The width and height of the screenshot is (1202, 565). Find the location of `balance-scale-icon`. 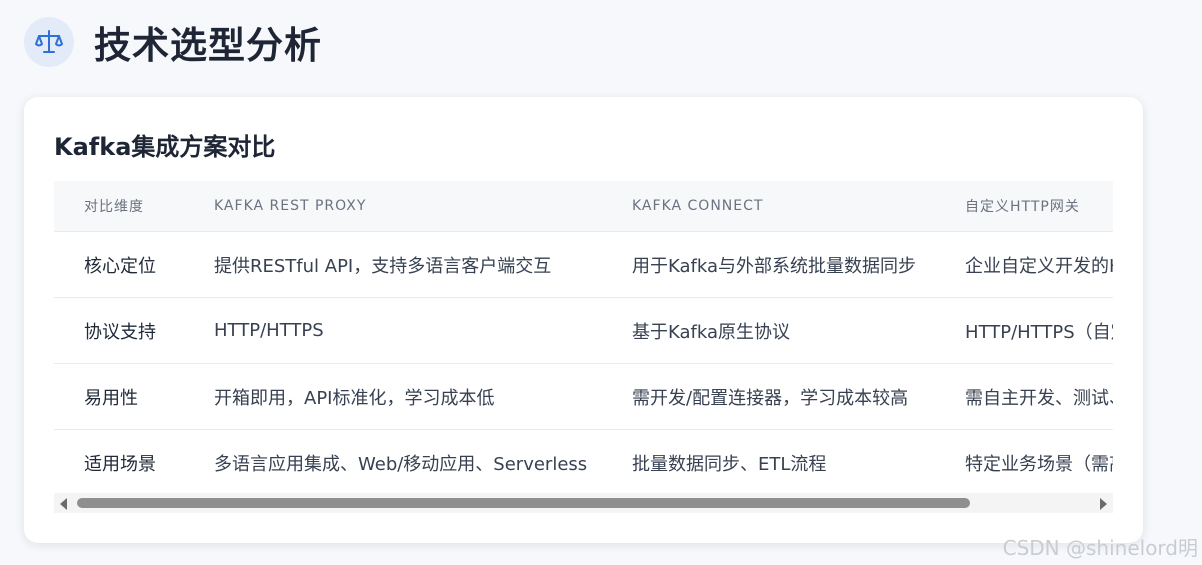

balance-scale-icon is located at coordinates (49, 42).